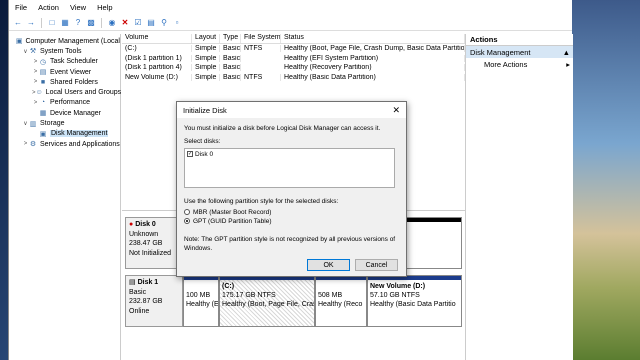  Describe the element at coordinates (64, 72) in the screenshot. I see `tree-item: > ▤ Event Viewer` at that location.